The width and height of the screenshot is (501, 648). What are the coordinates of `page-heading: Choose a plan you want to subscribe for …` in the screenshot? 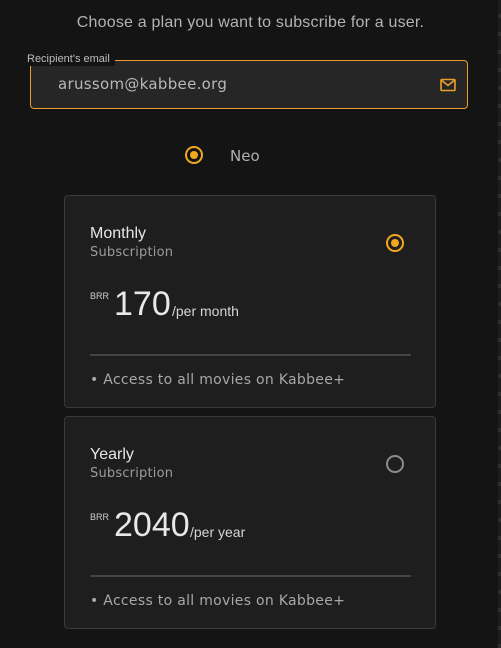 It's located at (250, 22).